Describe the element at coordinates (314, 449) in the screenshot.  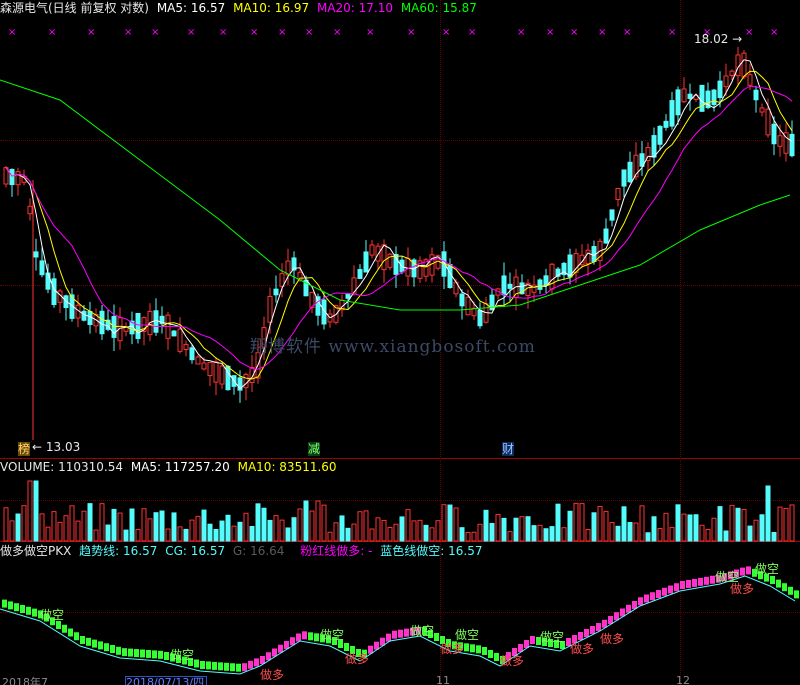
I see `event-tag-reduce: 减` at that location.